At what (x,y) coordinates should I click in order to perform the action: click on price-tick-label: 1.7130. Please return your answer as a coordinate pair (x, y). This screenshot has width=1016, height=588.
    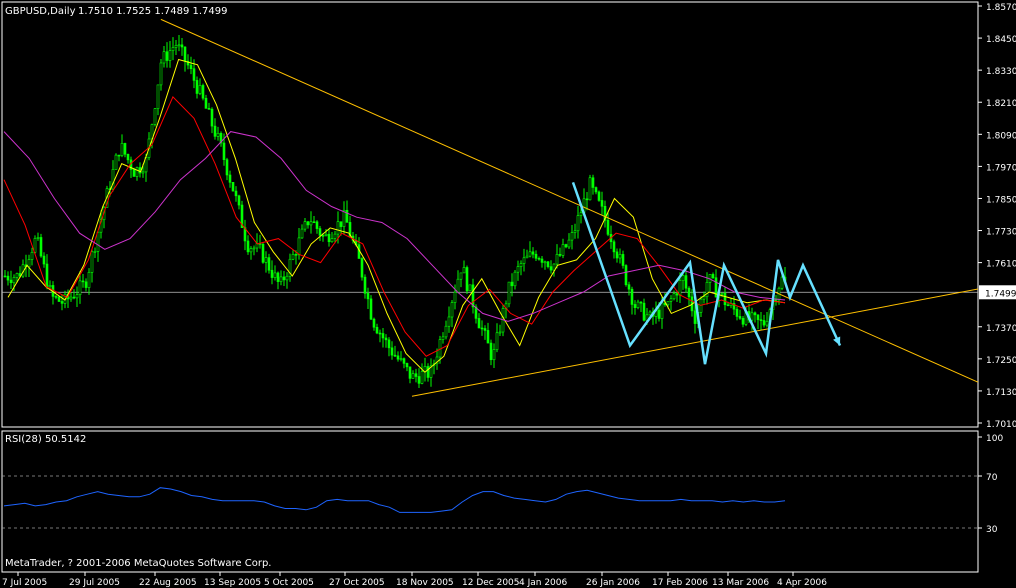
    Looking at the image, I should click on (1001, 393).